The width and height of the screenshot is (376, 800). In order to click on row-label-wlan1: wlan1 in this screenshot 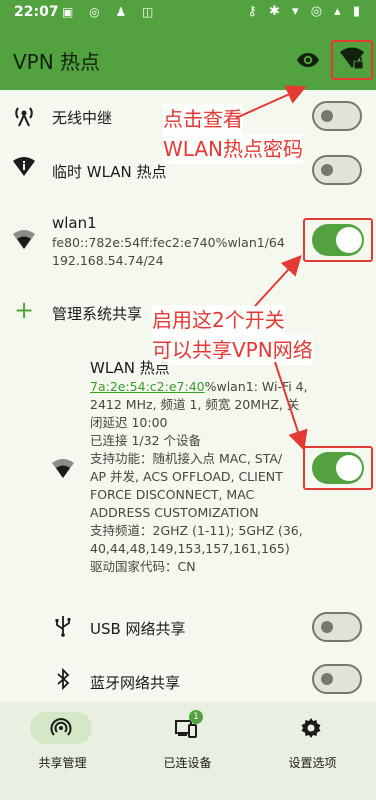, I will do `click(74, 223)`.